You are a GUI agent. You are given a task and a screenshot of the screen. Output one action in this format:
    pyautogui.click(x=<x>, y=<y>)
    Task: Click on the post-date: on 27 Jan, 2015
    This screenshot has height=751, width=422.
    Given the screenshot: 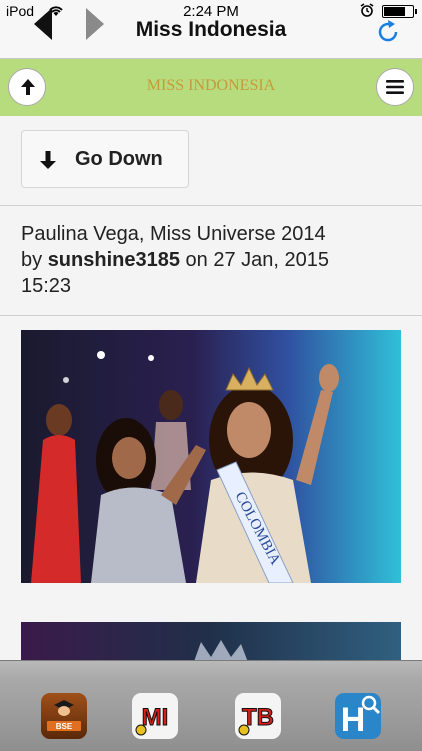 What is the action you would take?
    pyautogui.click(x=257, y=260)
    